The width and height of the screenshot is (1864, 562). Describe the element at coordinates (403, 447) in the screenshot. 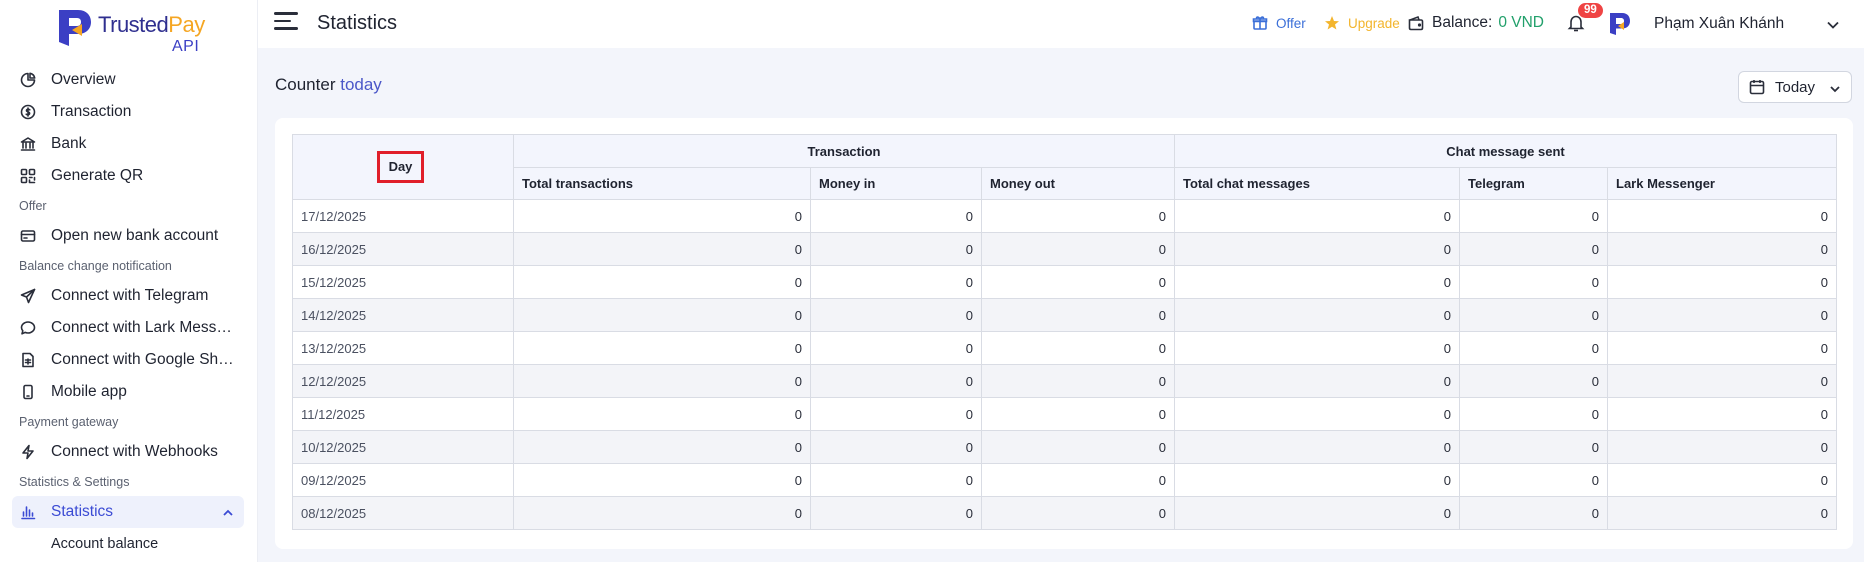

I see `table-cell-day: 10/12/2025` at that location.